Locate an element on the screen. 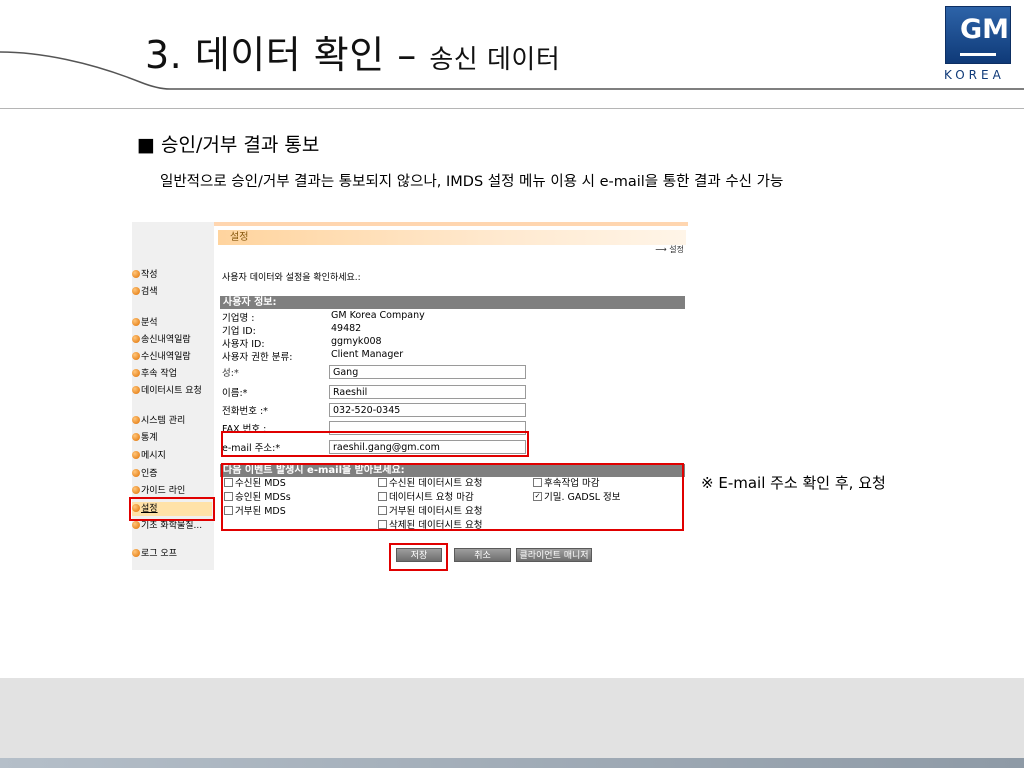 The image size is (1024, 768). user-info-header: 사용자 정보: is located at coordinates (452, 302).